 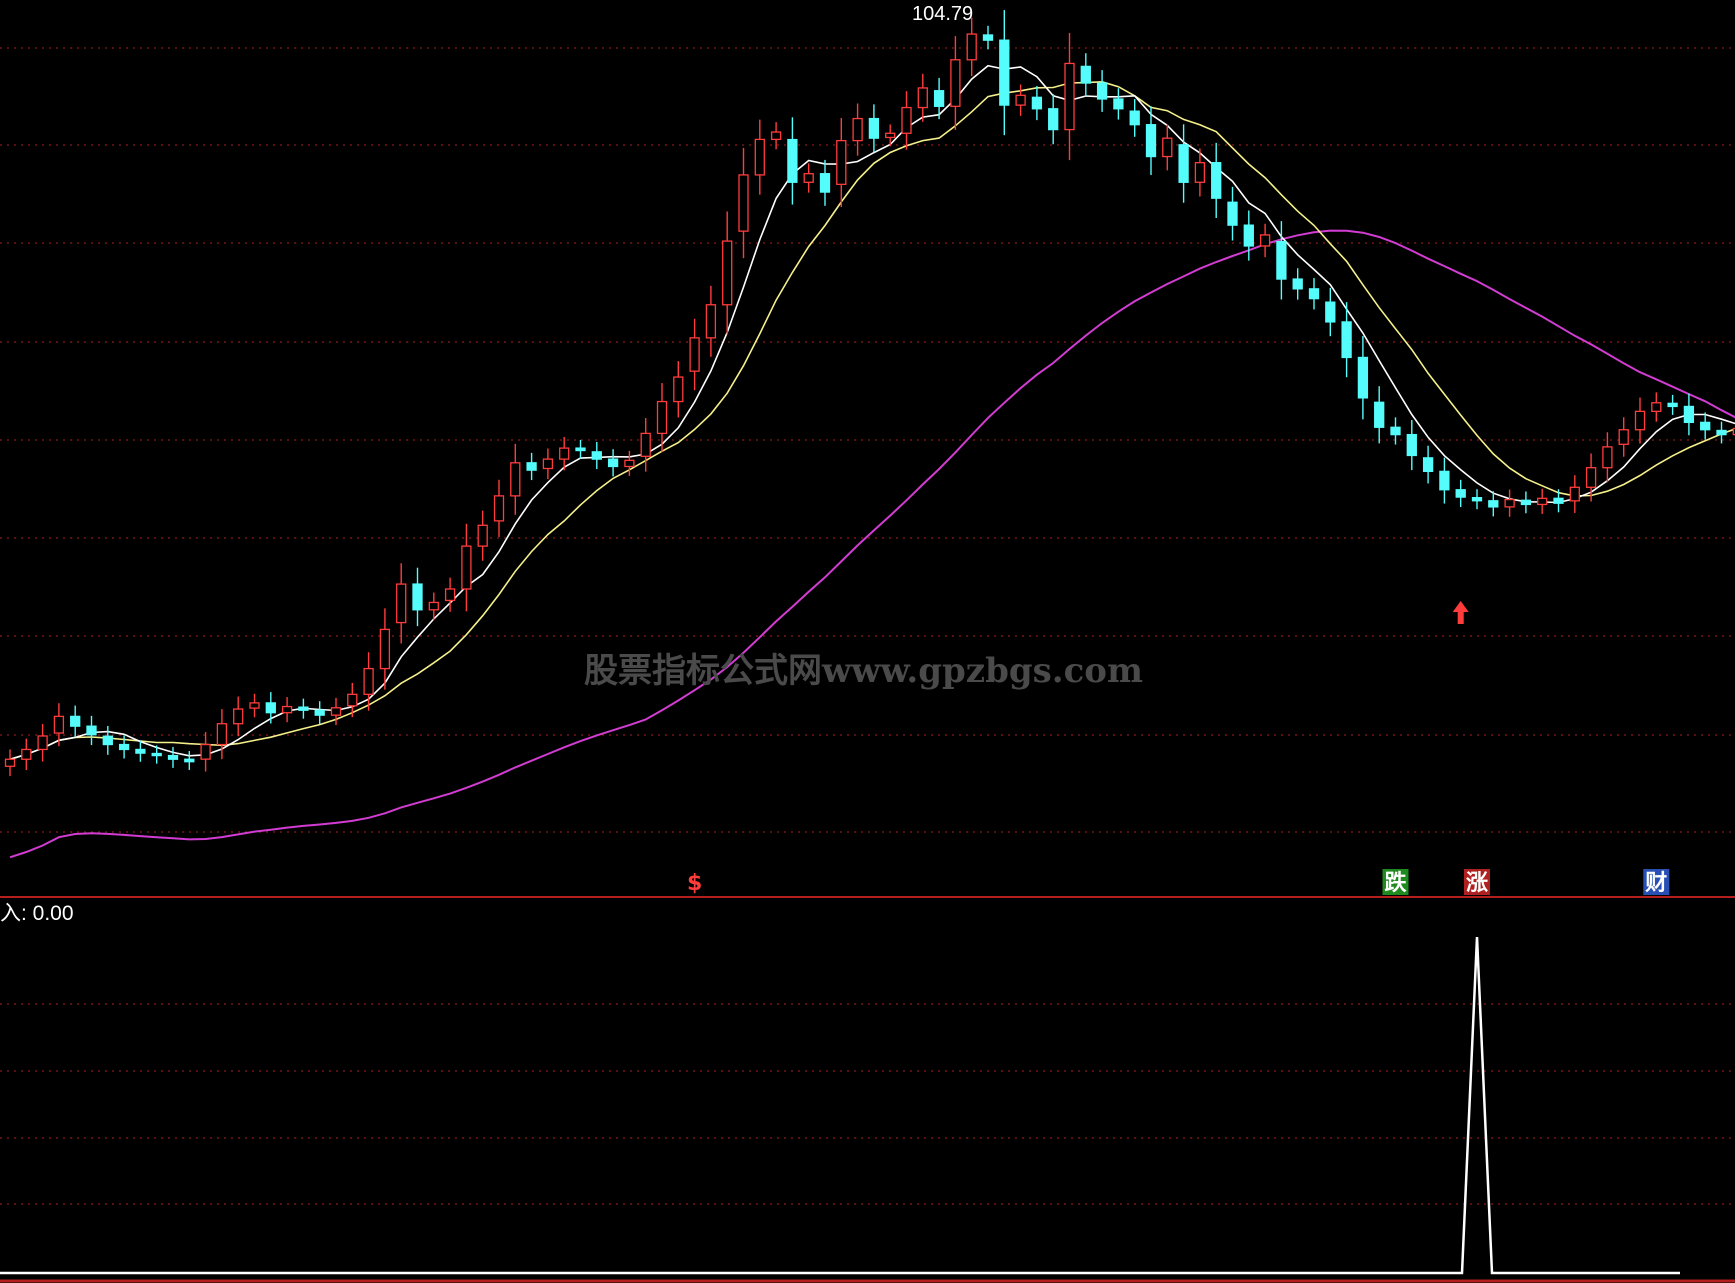 What do you see at coordinates (1477, 883) in the screenshot?
I see `signal-marker-label: 涨` at bounding box center [1477, 883].